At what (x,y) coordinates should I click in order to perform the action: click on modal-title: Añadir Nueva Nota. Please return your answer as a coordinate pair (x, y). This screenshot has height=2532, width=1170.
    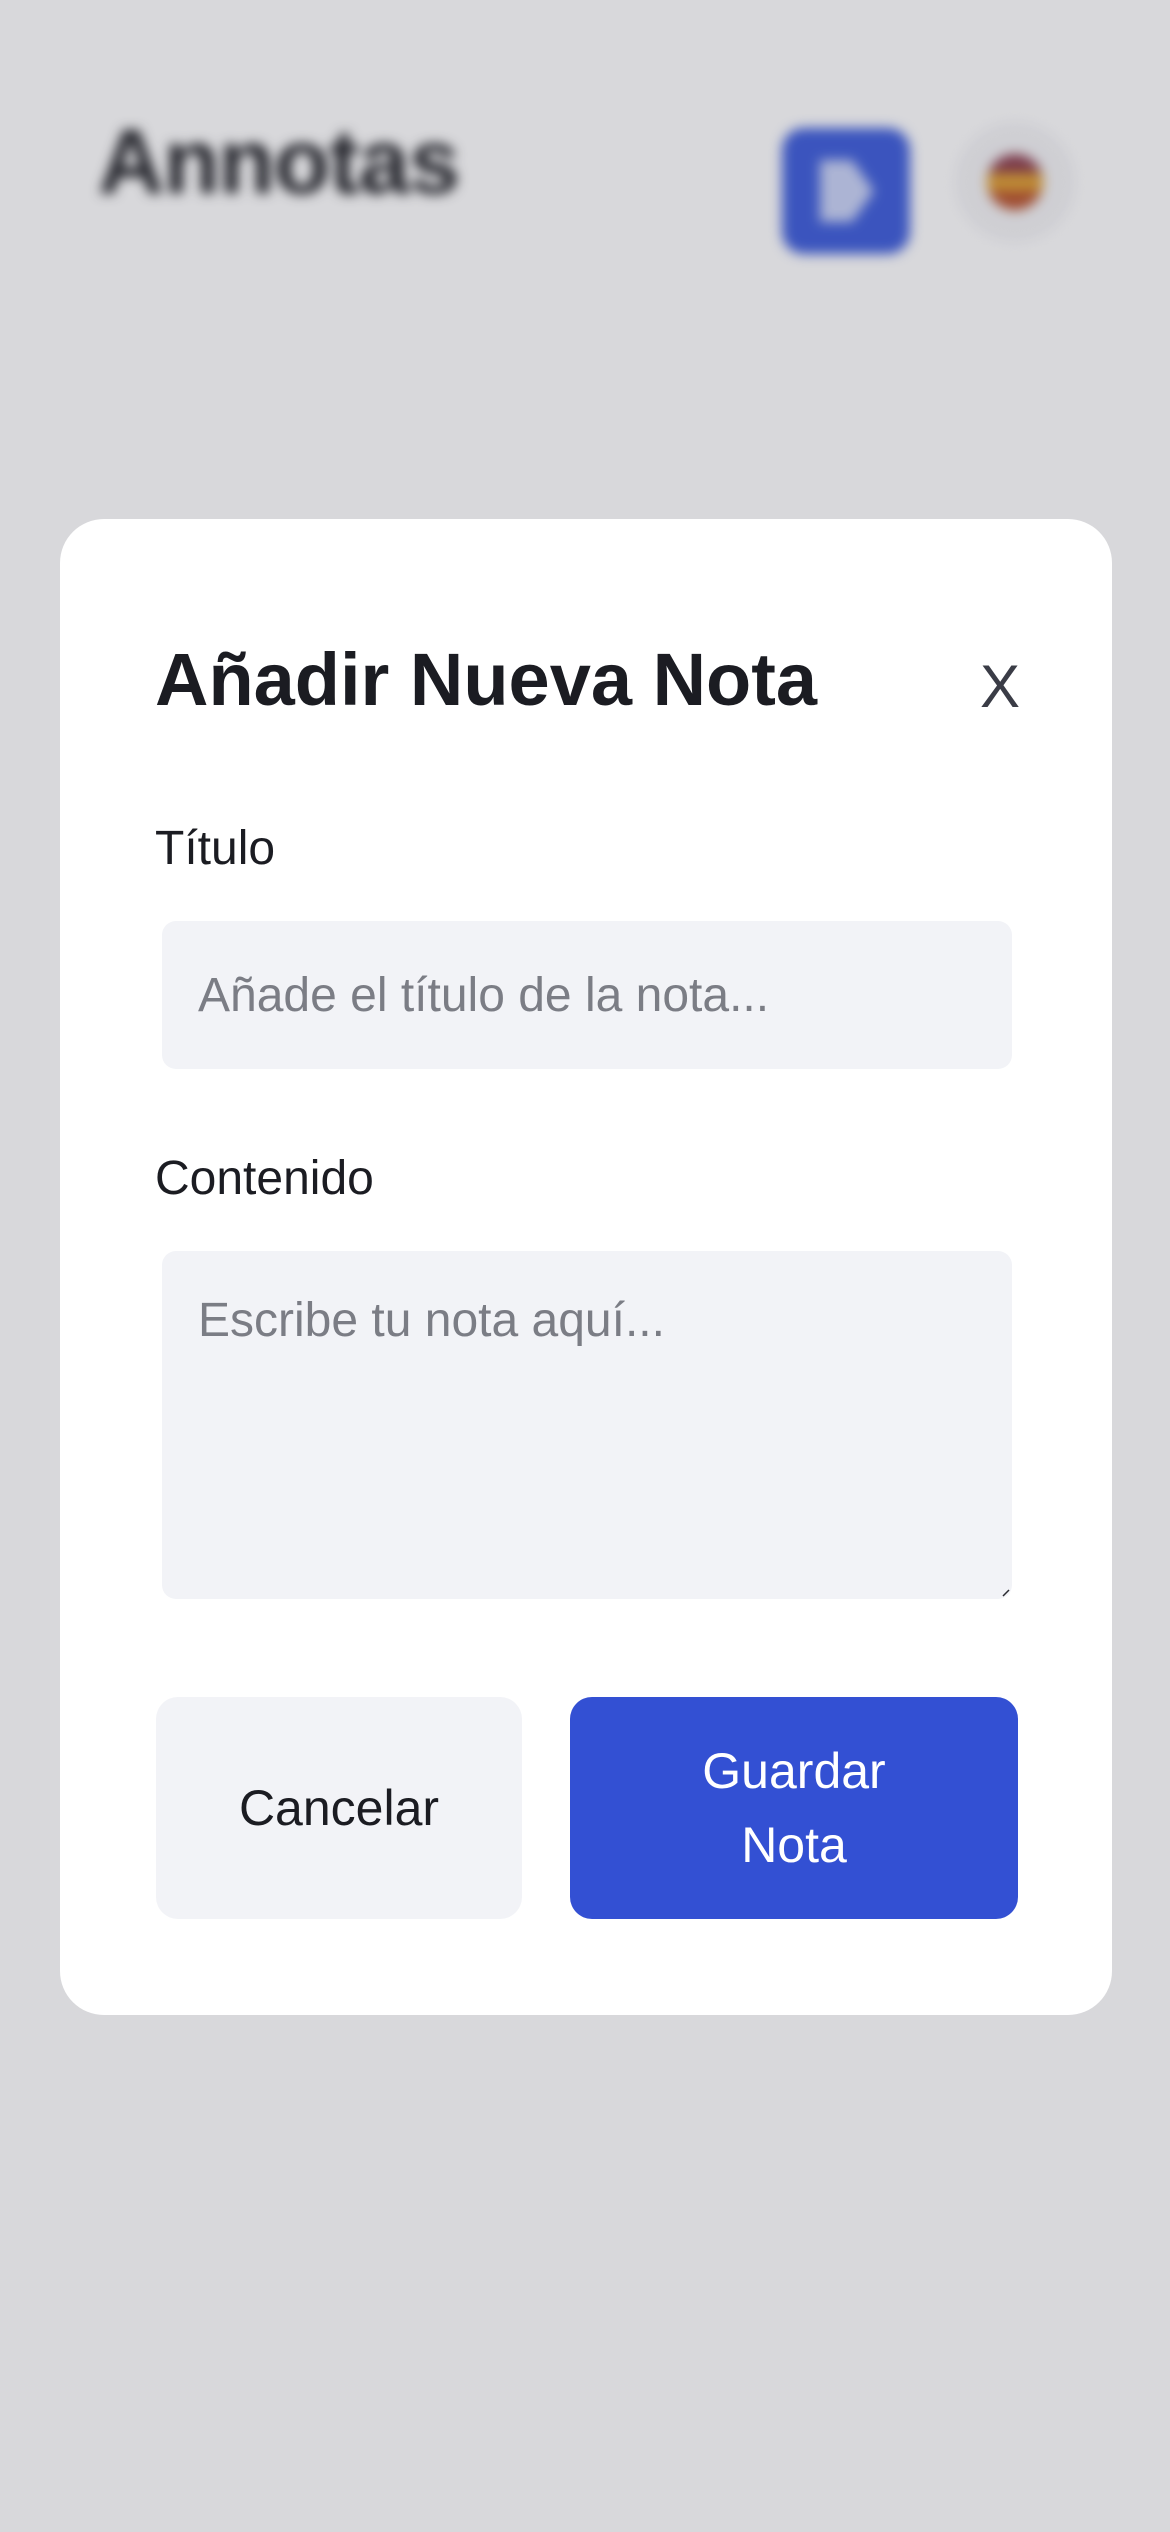
    Looking at the image, I should click on (486, 679).